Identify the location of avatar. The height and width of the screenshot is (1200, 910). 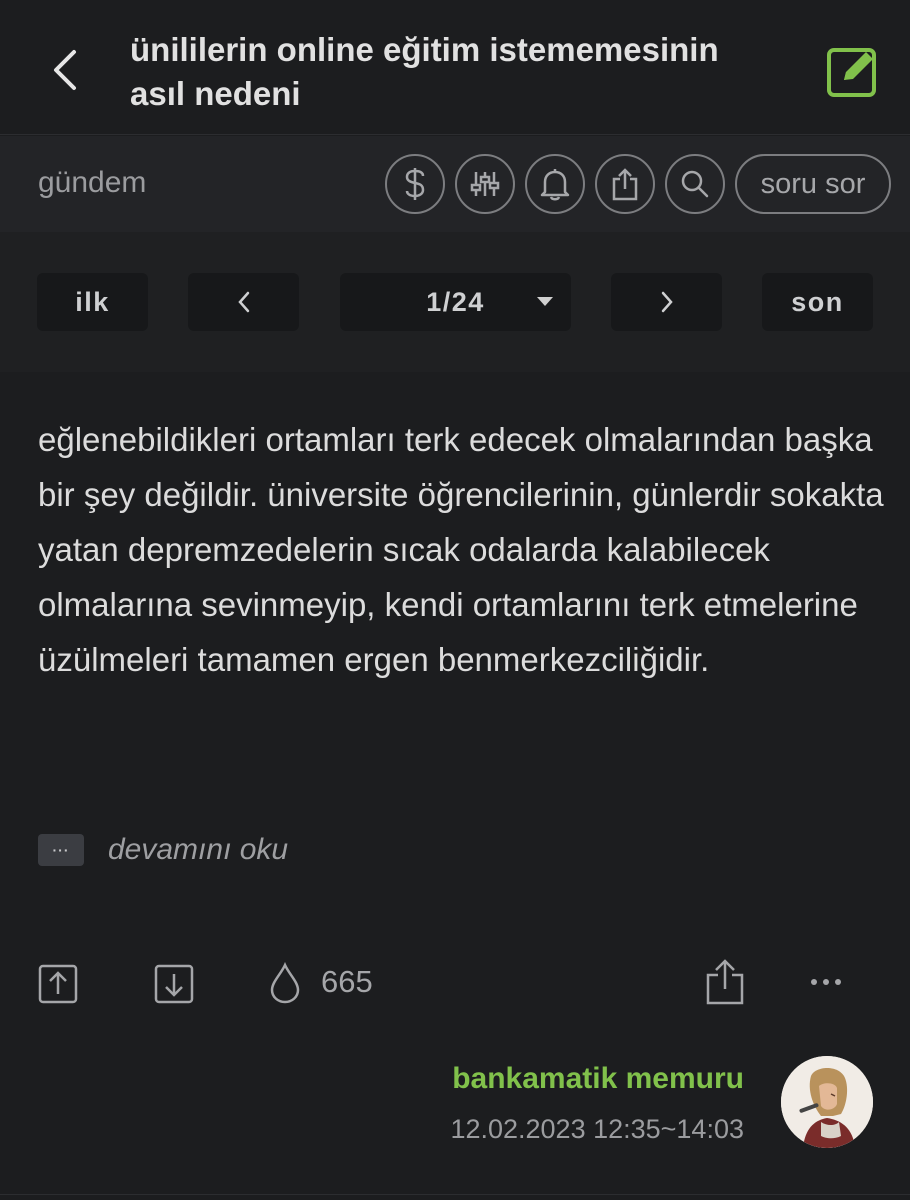
(827, 1102).